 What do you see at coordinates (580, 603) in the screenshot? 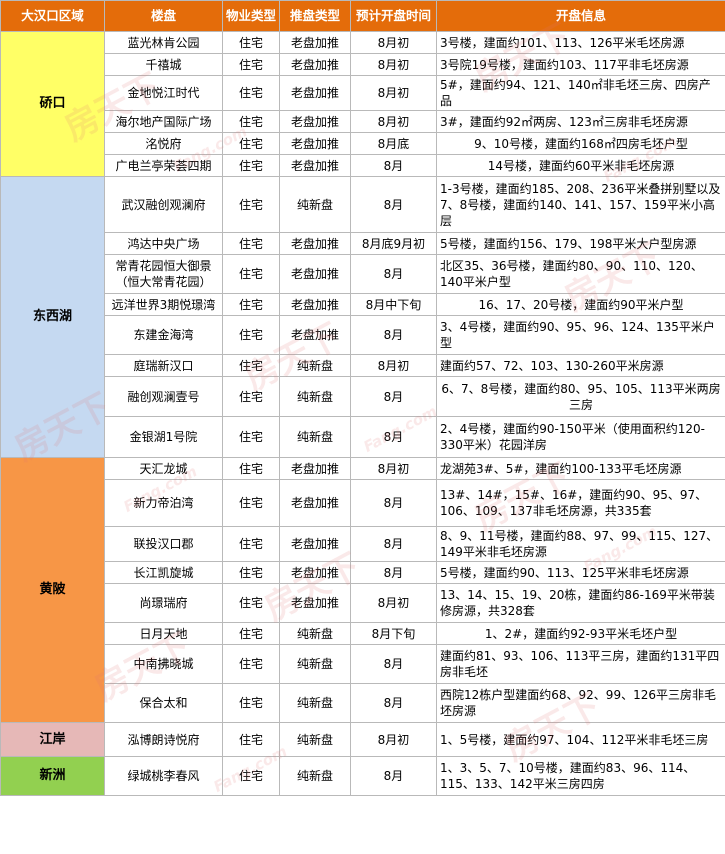
I see `open-info-cell: 13、14、15、19、20栋，建面约86-169平米带装修房源，共328套` at bounding box center [580, 603].